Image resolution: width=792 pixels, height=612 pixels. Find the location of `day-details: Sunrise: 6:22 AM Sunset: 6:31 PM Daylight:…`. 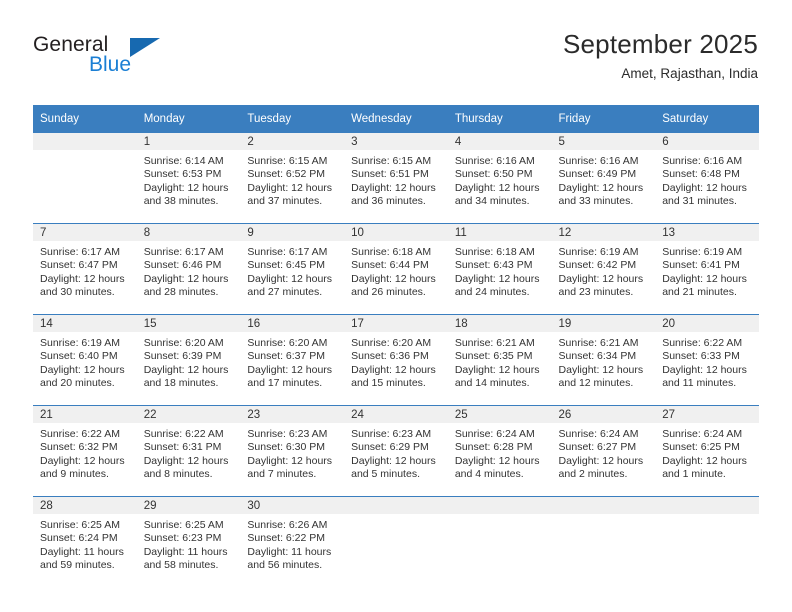

day-details: Sunrise: 6:22 AM Sunset: 6:31 PM Daylight:… is located at coordinates (189, 452).